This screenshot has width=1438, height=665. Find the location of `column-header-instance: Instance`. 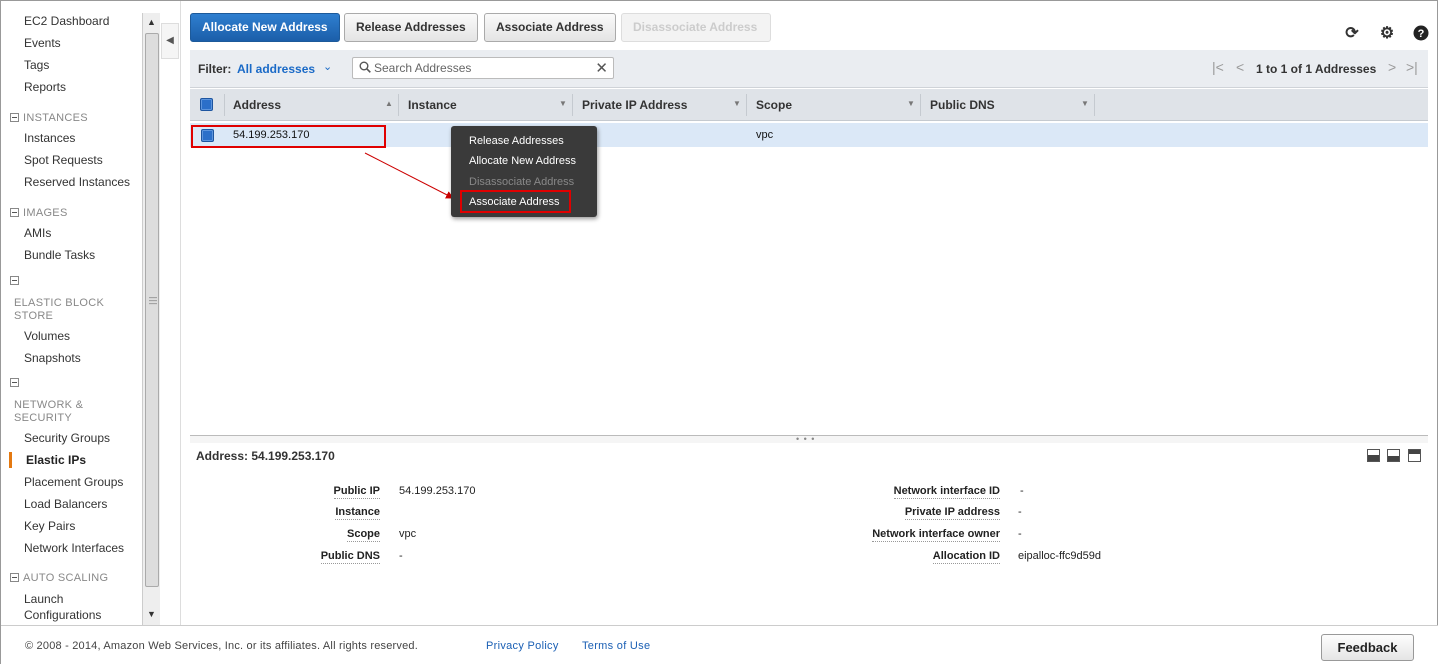

column-header-instance: Instance is located at coordinates (432, 105).